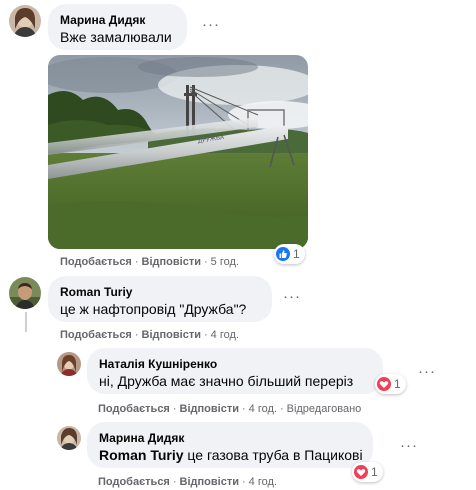 Image resolution: width=476 pixels, height=490 pixels. I want to click on comment-text-body: це газова труба в Пацикові, so click(273, 455).